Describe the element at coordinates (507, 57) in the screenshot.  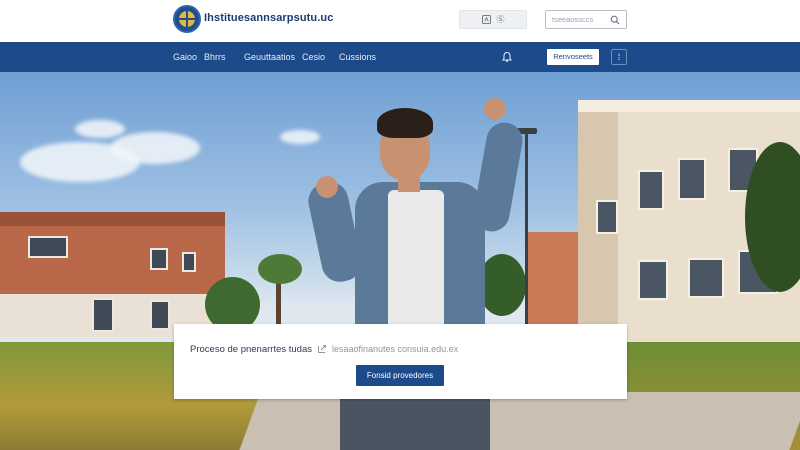
I see `notification-bell-icon` at that location.